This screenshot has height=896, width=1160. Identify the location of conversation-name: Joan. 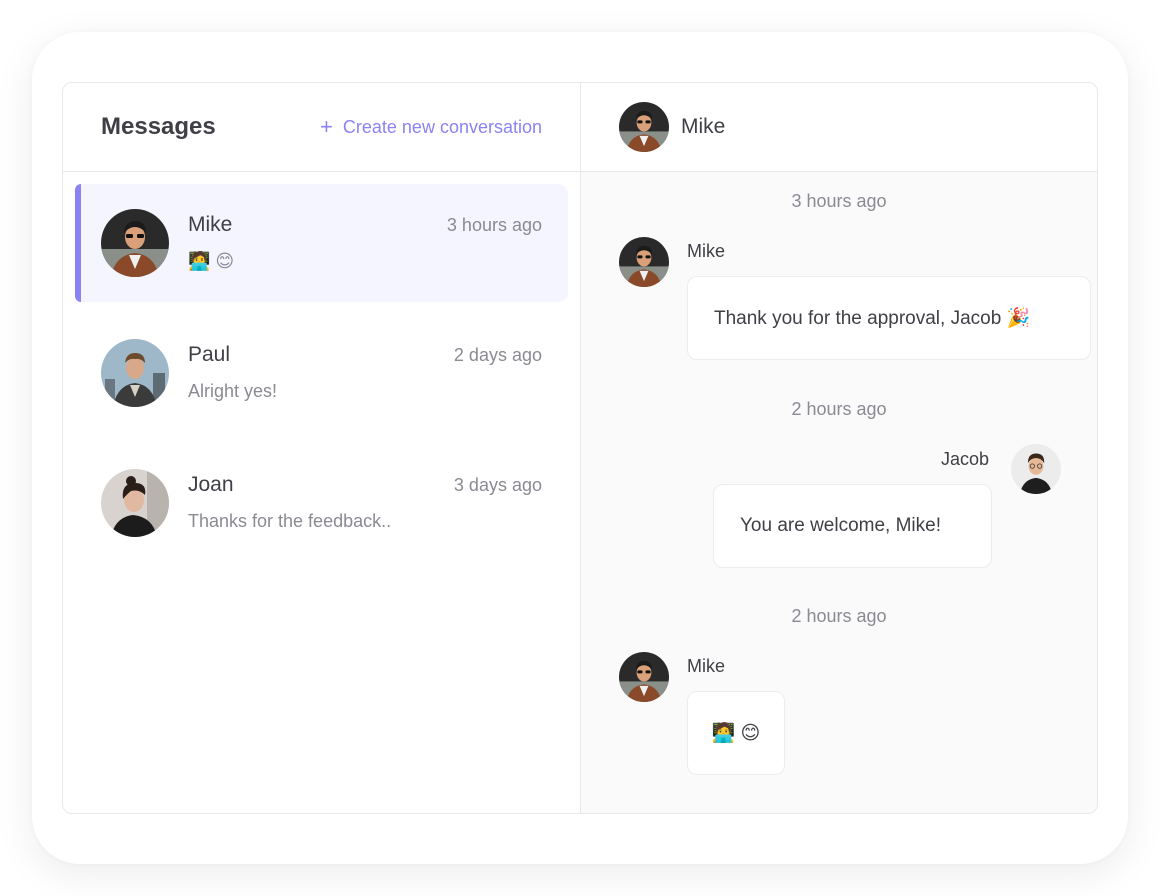
(211, 484).